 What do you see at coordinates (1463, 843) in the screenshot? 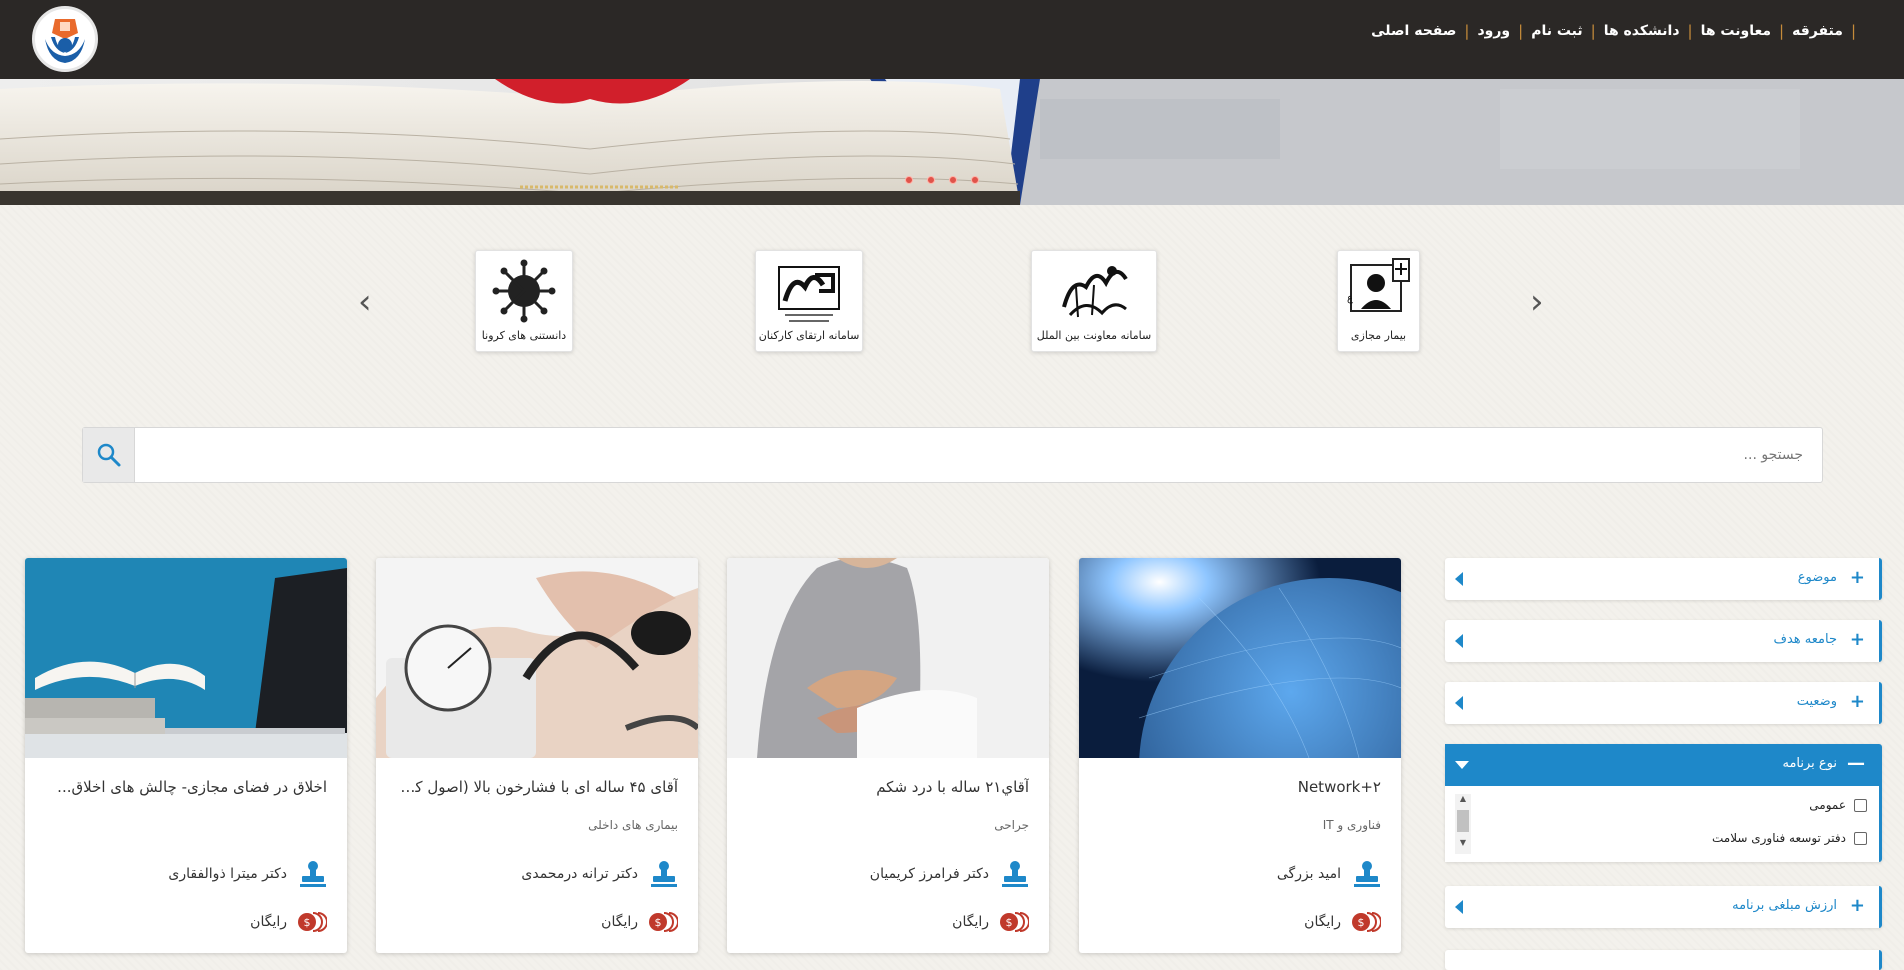
I see `scroll-down-icon: ▼` at bounding box center [1463, 843].